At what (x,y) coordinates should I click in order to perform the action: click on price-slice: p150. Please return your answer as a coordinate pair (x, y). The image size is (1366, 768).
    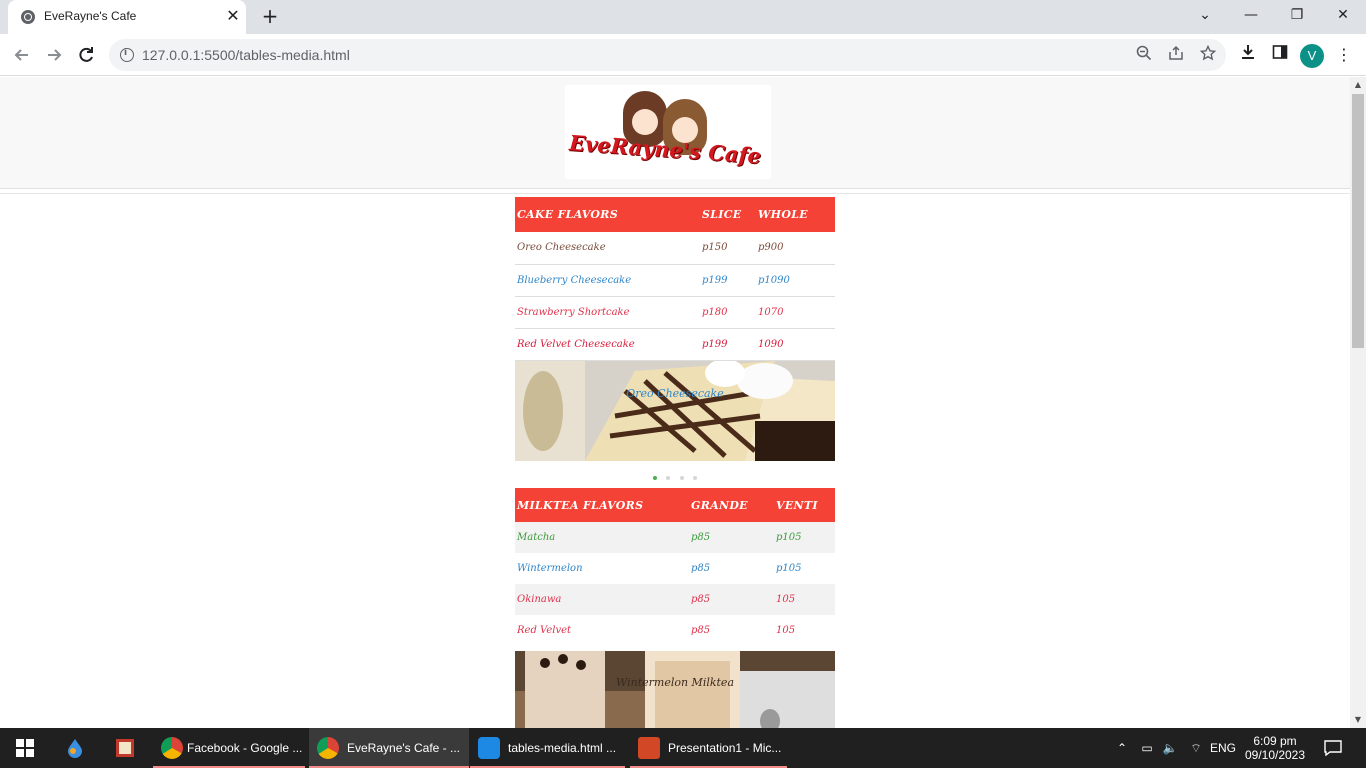
    Looking at the image, I should click on (728, 248).